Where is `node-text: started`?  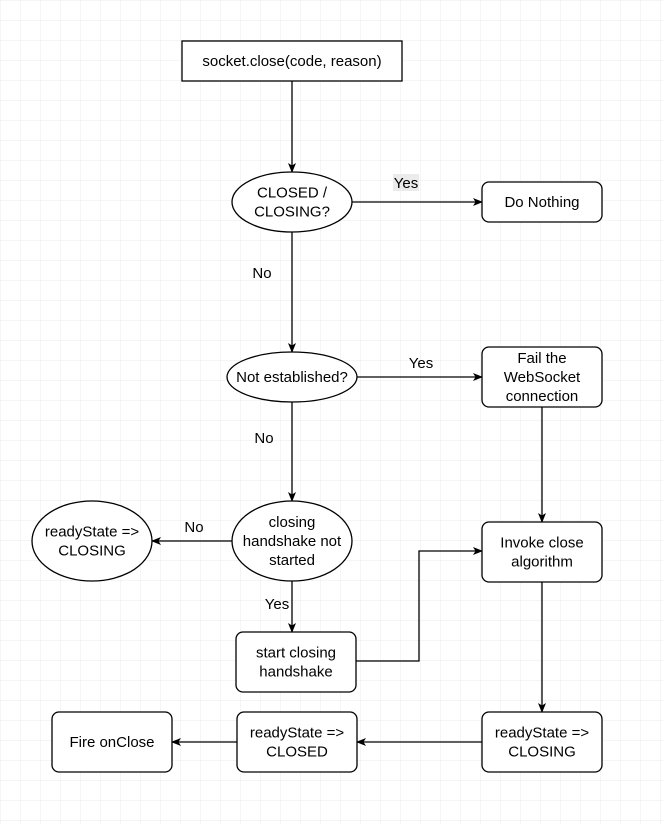
node-text: started is located at coordinates (292, 560).